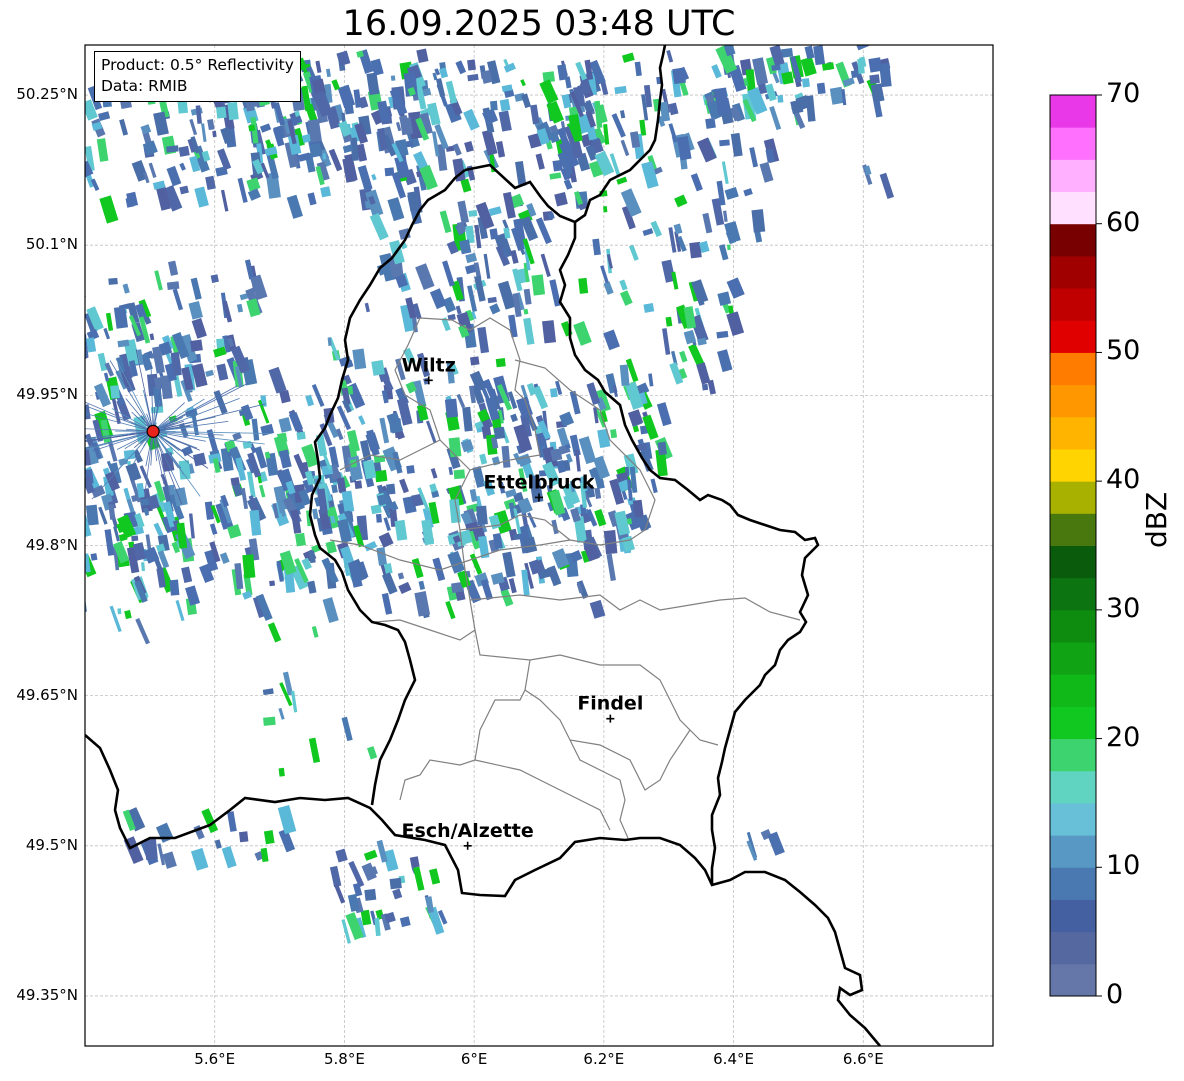 Image resolution: width=1184 pixels, height=1081 pixels. I want to click on colorbar-label: dBZ, so click(1156, 519).